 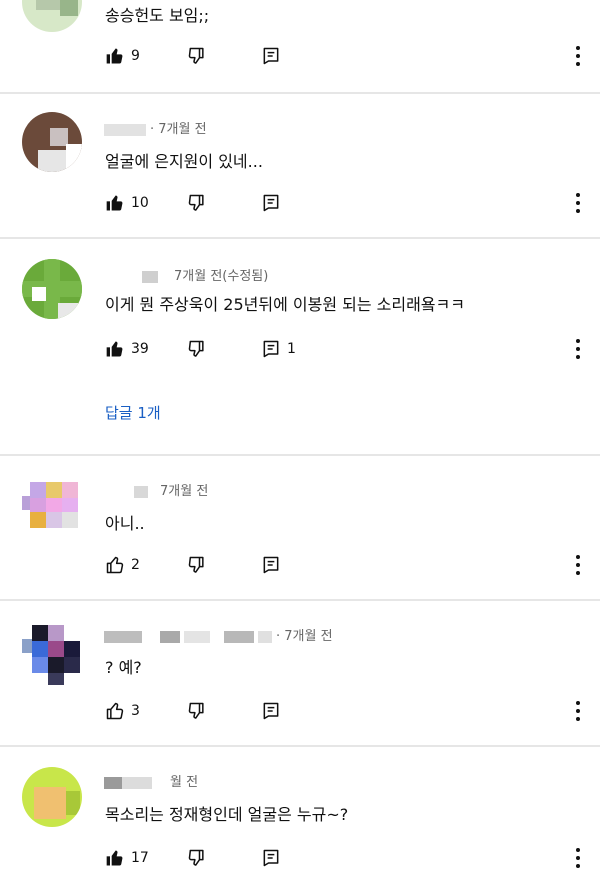 What do you see at coordinates (345, 858) in the screenshot?
I see `comment-actions: 17` at bounding box center [345, 858].